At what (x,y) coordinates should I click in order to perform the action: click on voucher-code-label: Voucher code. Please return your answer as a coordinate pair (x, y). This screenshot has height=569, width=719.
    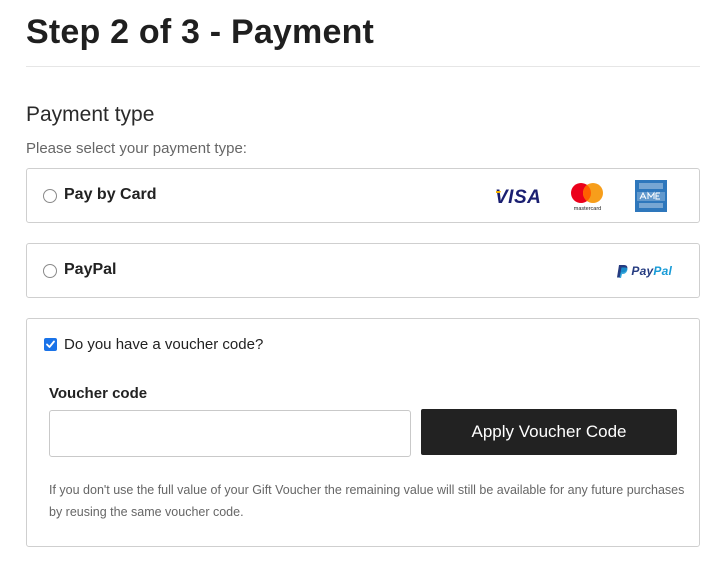
    Looking at the image, I should click on (98, 393).